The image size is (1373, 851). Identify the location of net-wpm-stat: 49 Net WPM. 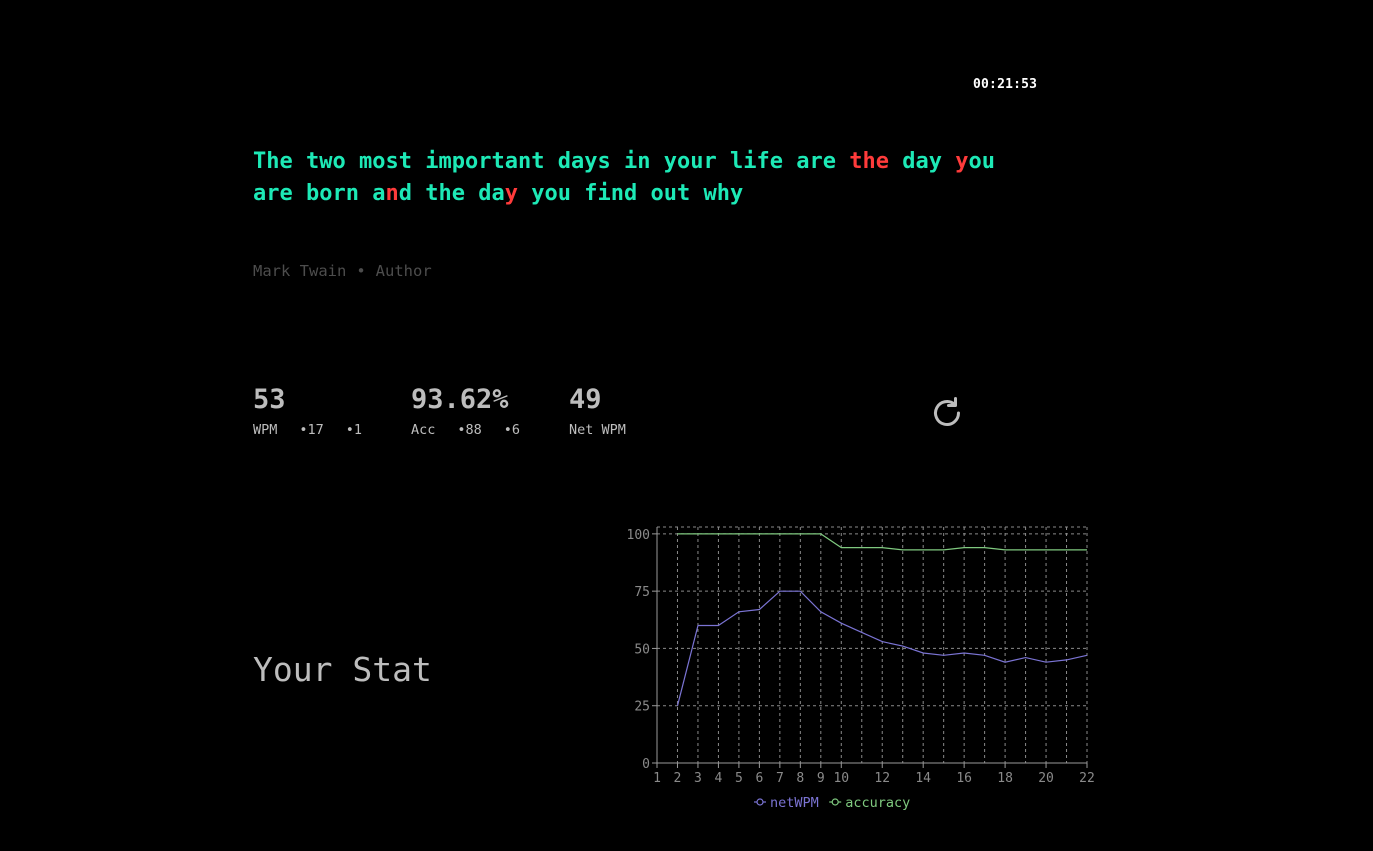
(608, 411).